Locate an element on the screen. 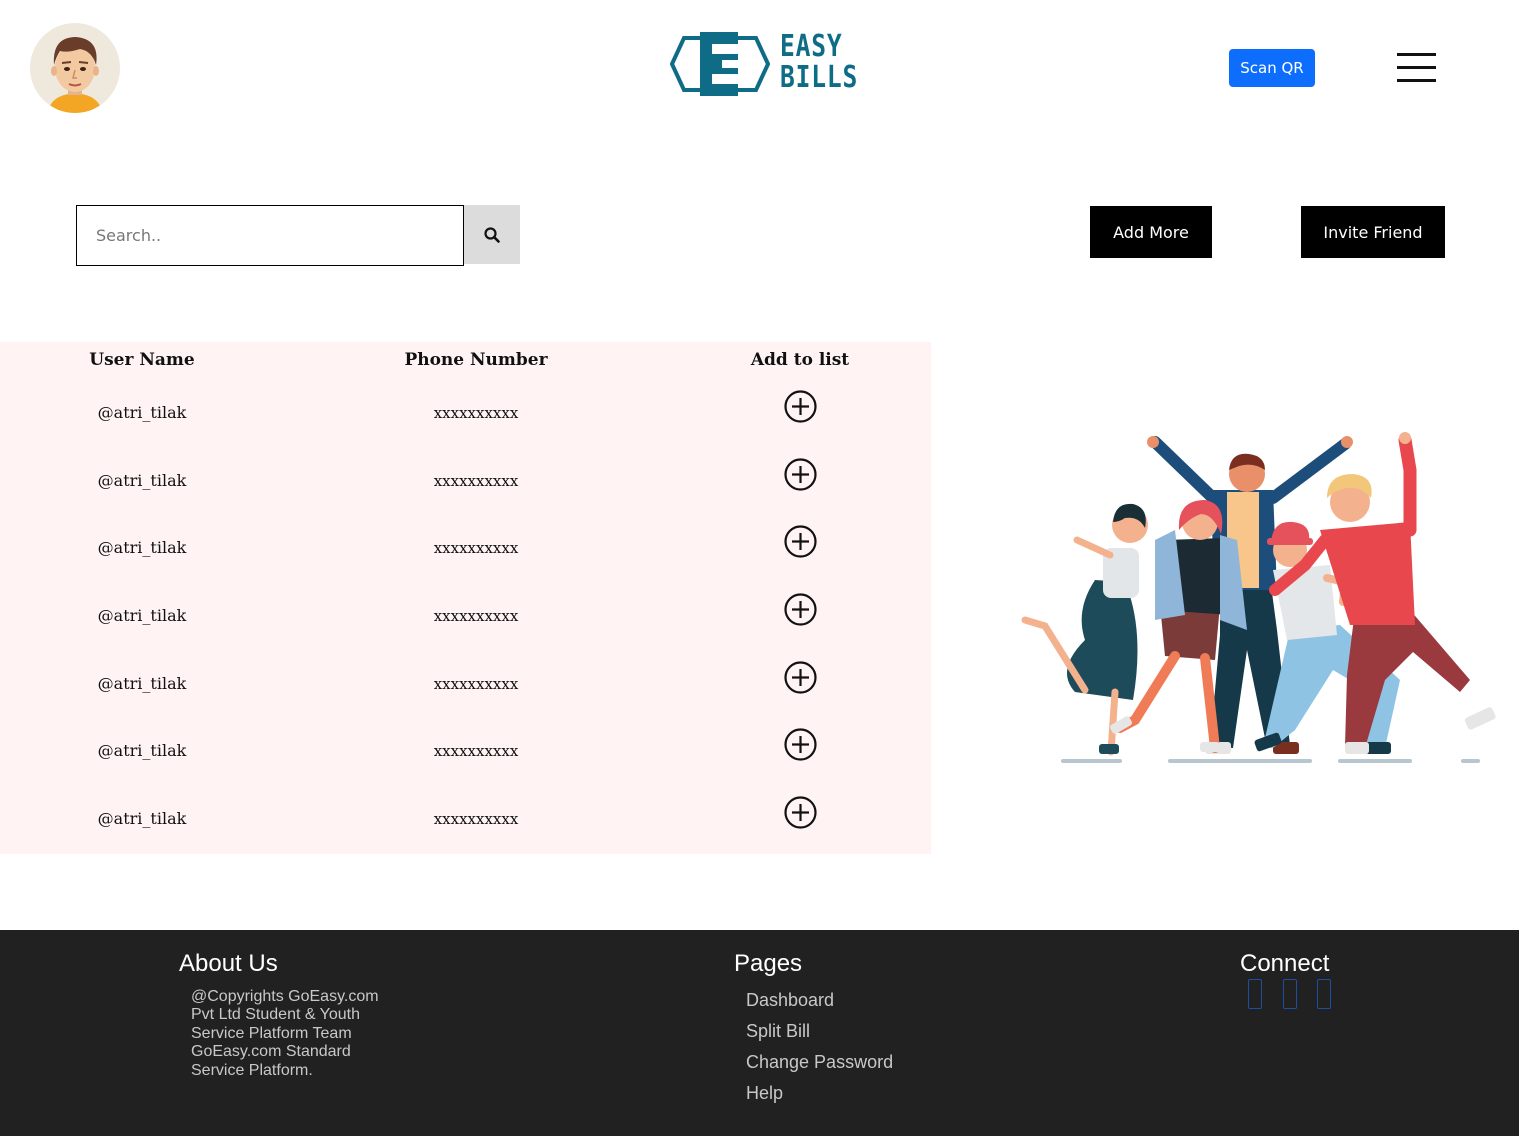  search-icon is located at coordinates (492, 234).